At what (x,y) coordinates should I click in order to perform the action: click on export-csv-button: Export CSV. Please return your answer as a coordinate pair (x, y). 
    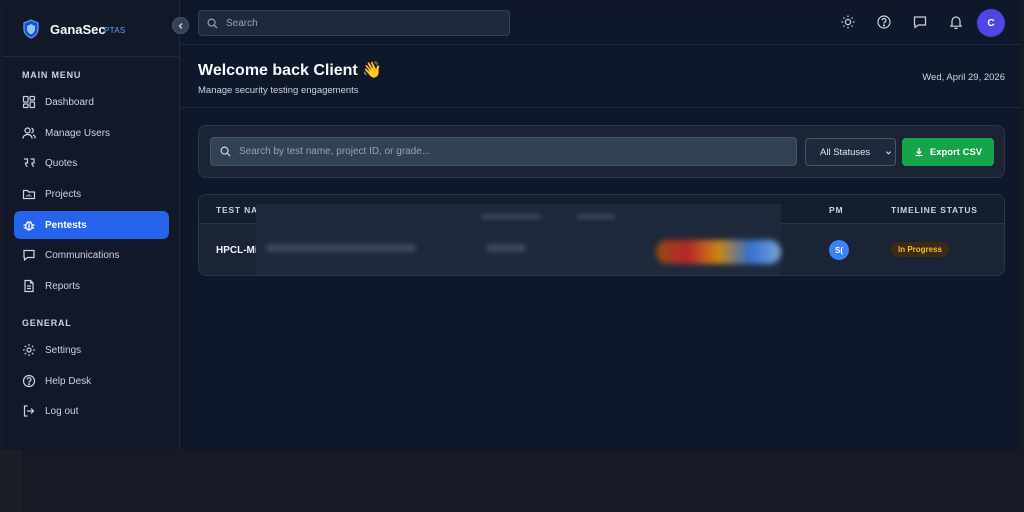
    Looking at the image, I should click on (948, 152).